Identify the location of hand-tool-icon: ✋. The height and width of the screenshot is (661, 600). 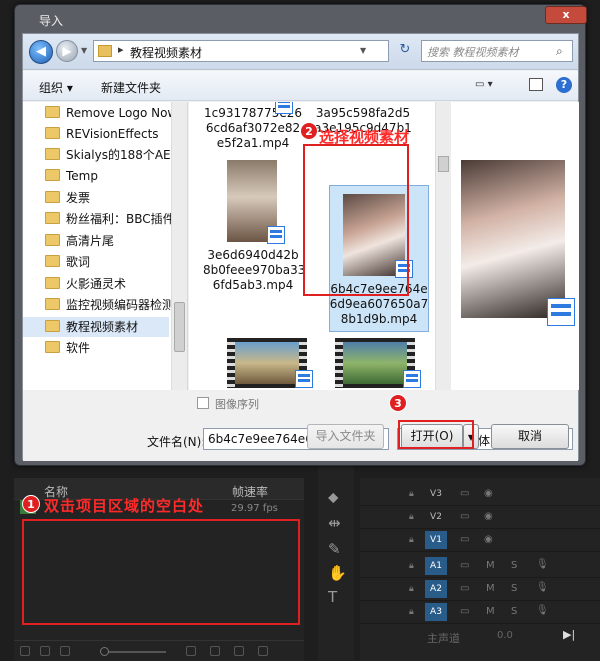
(337, 573).